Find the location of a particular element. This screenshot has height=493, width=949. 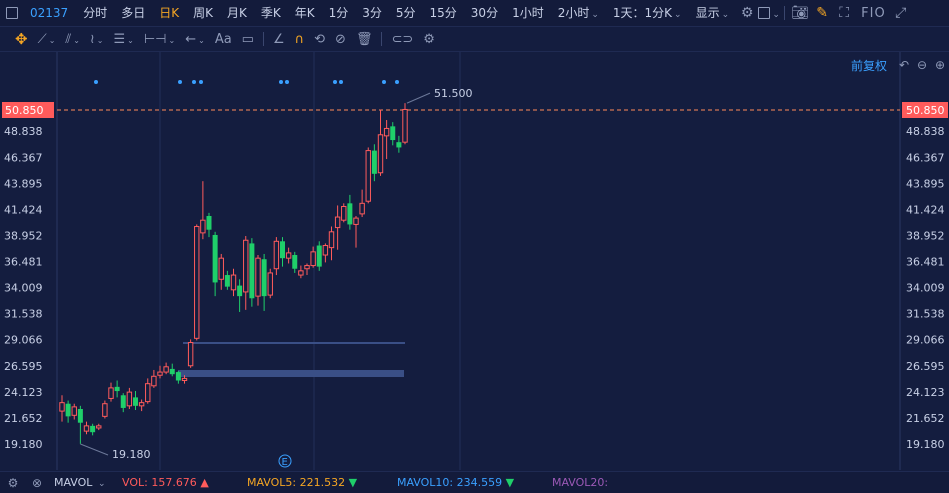

period-tab-label: 15分 is located at coordinates (443, 12).